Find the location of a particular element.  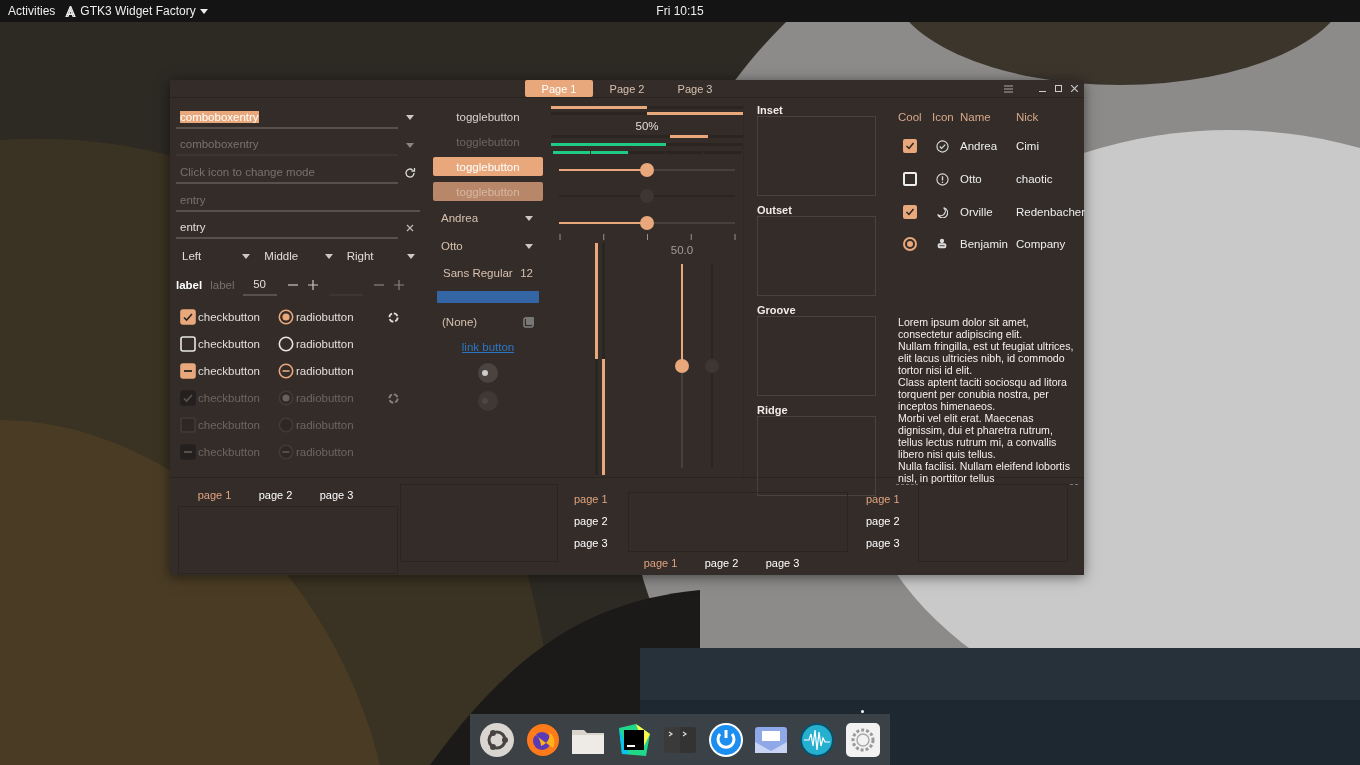

entry-field: Click icon to change mode is located at coordinates (287, 173).